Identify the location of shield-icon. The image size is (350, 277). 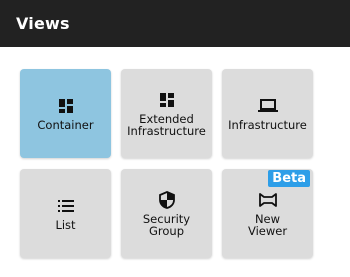
(167, 200).